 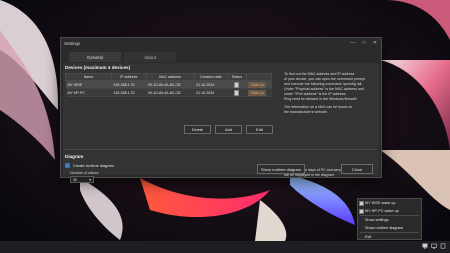 I want to click on taskbar, so click(x=225, y=247).